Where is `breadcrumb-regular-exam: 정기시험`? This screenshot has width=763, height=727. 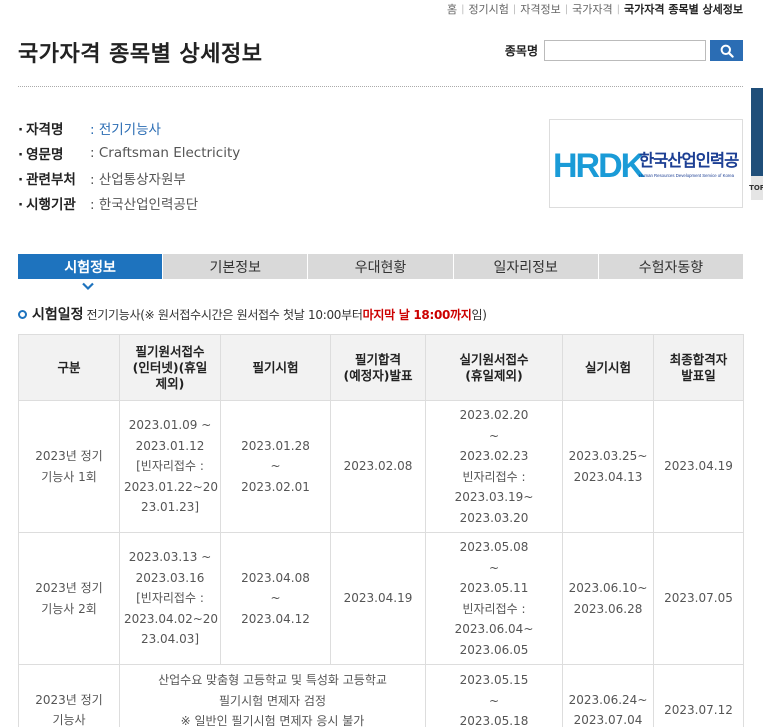 breadcrumb-regular-exam: 정기시험 is located at coordinates (488, 9).